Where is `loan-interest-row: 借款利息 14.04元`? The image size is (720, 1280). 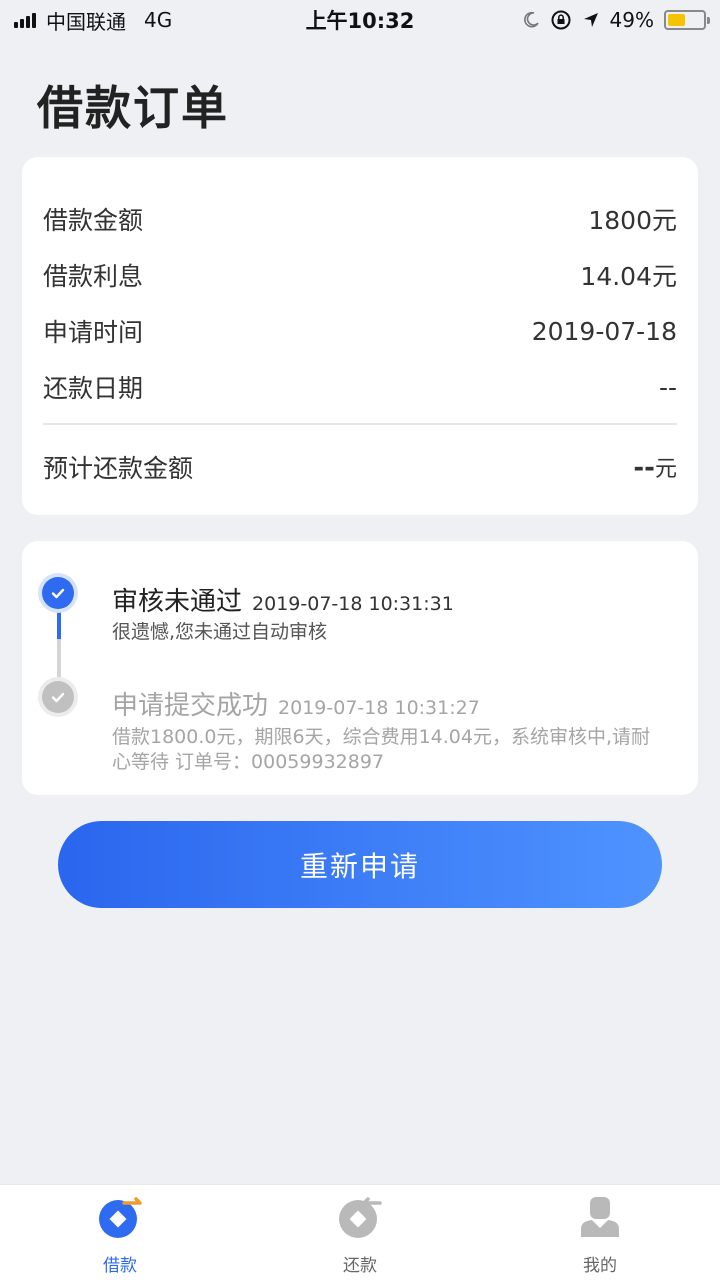
loan-interest-row: 借款利息 14.04元 is located at coordinates (360, 275).